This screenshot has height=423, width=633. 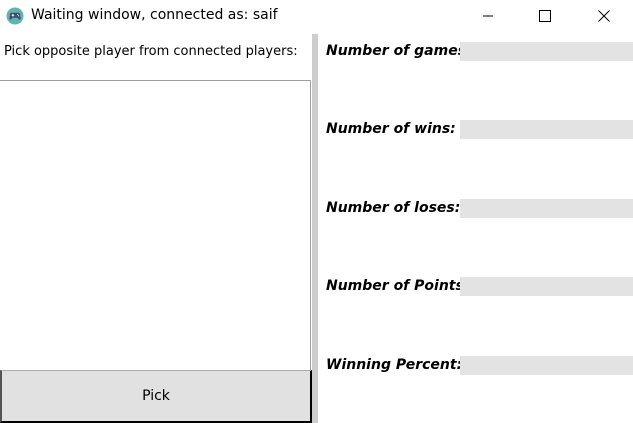 What do you see at coordinates (15, 16) in the screenshot?
I see `gamepad-icon` at bounding box center [15, 16].